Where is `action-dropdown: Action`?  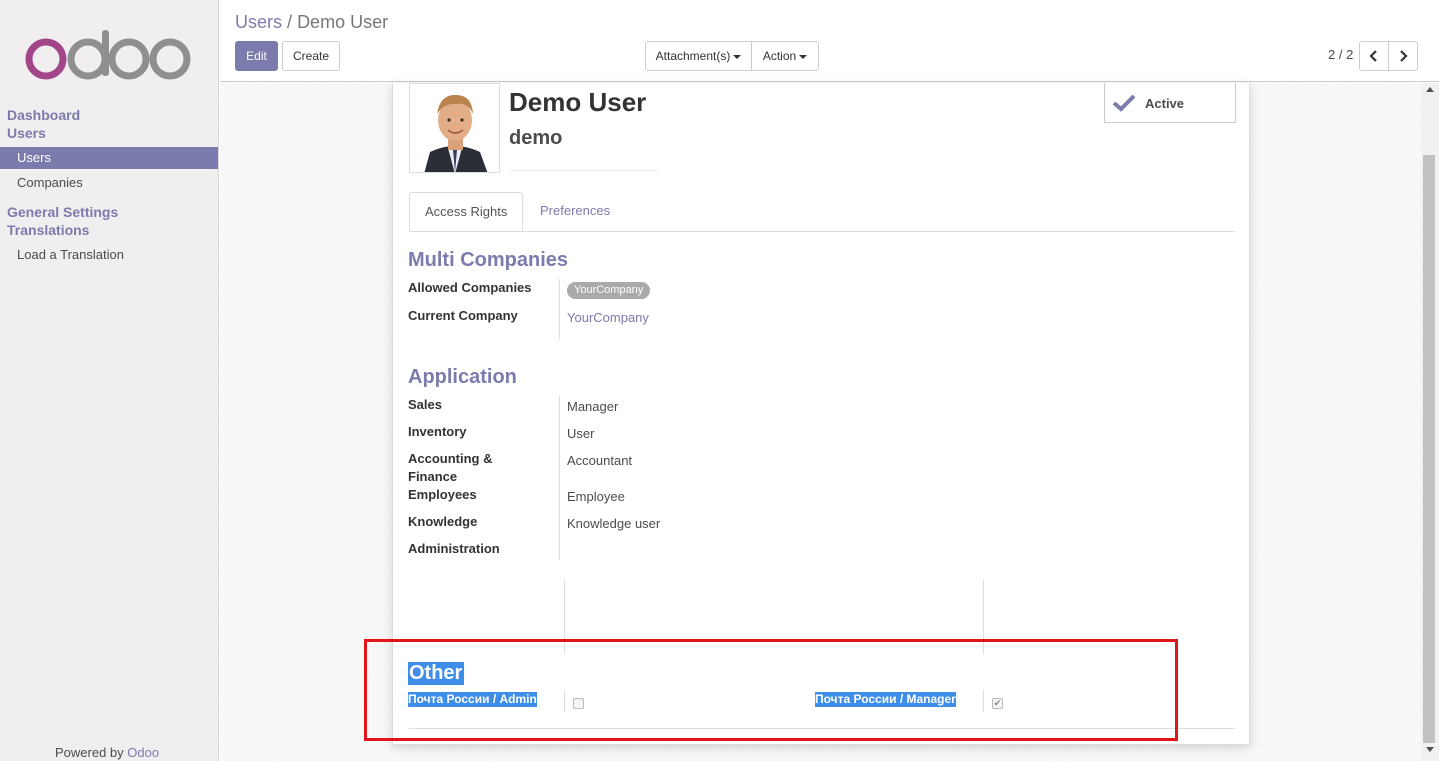
action-dropdown: Action is located at coordinates (785, 56).